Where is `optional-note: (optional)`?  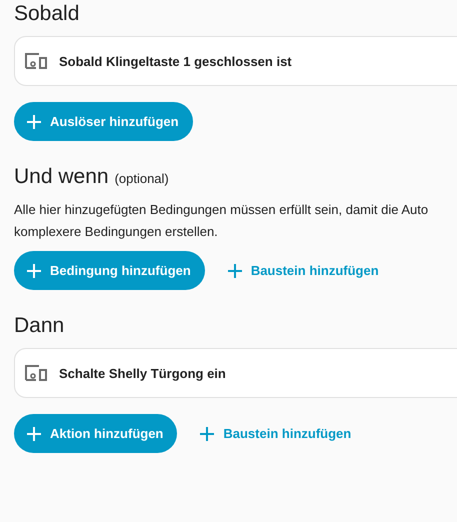
optional-note: (optional) is located at coordinates (141, 178).